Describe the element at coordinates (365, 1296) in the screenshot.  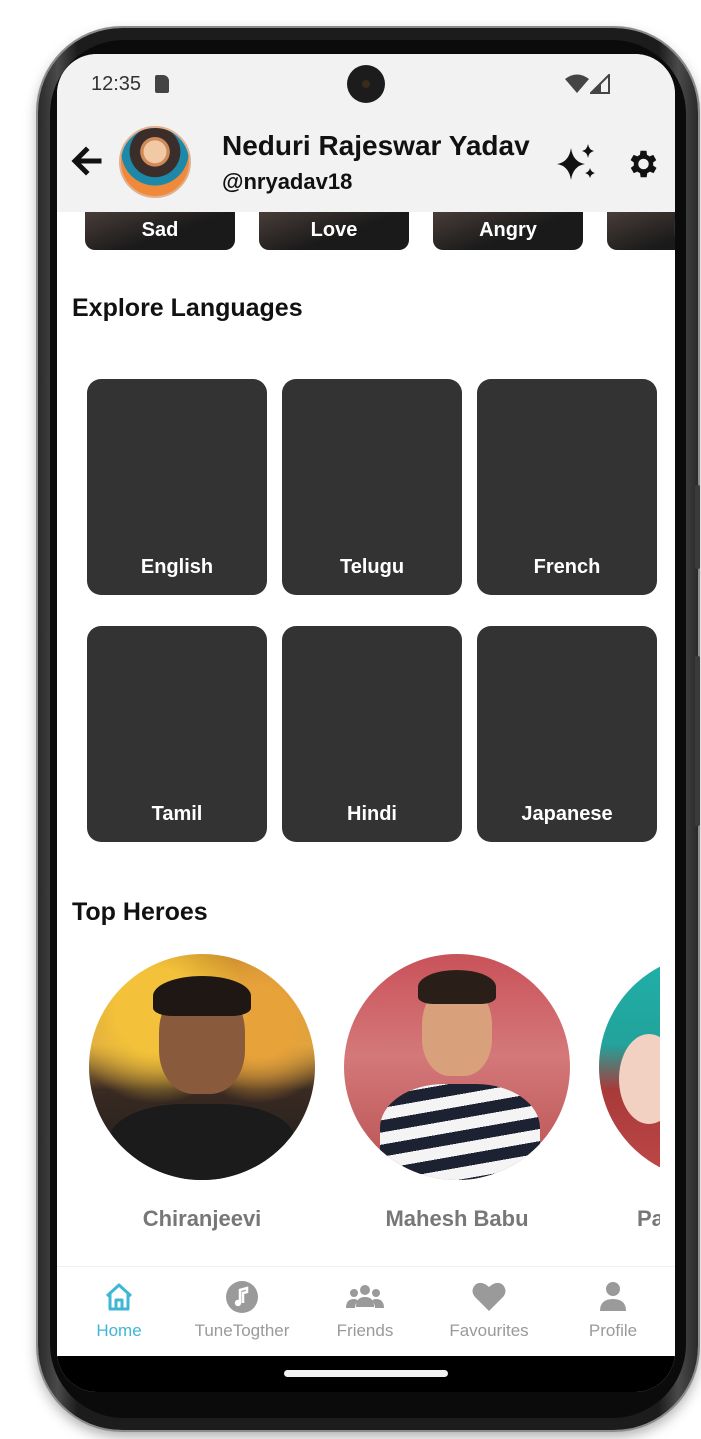
I see `group-icon` at that location.